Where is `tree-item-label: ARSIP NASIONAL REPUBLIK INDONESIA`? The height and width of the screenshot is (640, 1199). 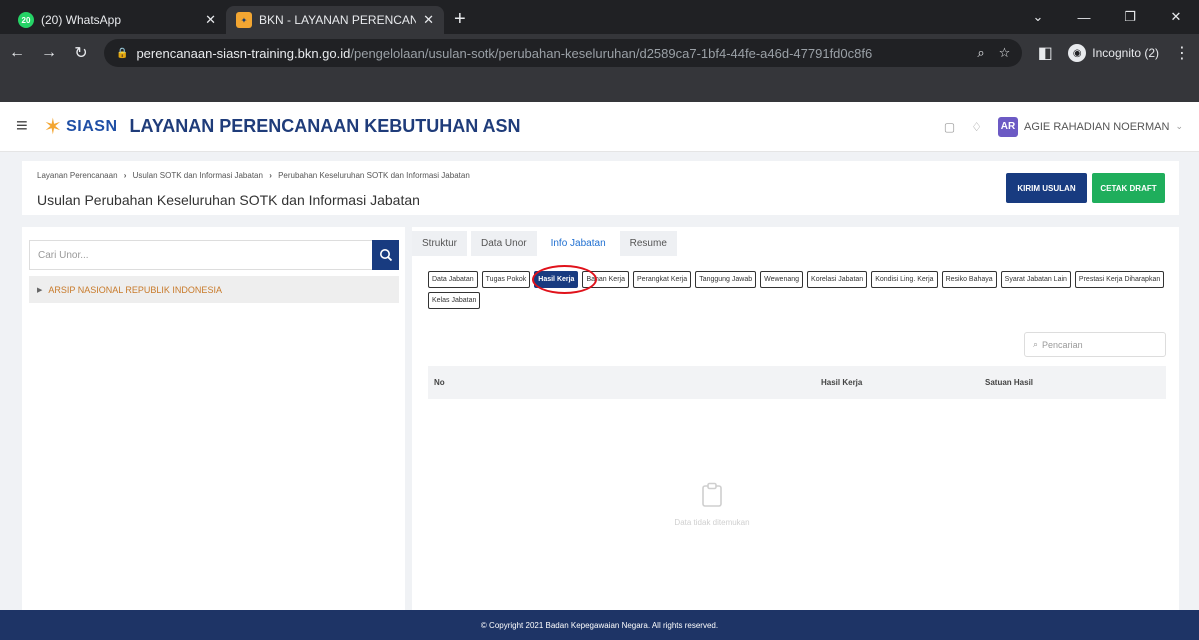
tree-item-label: ARSIP NASIONAL REPUBLIK INDONESIA is located at coordinates (135, 289).